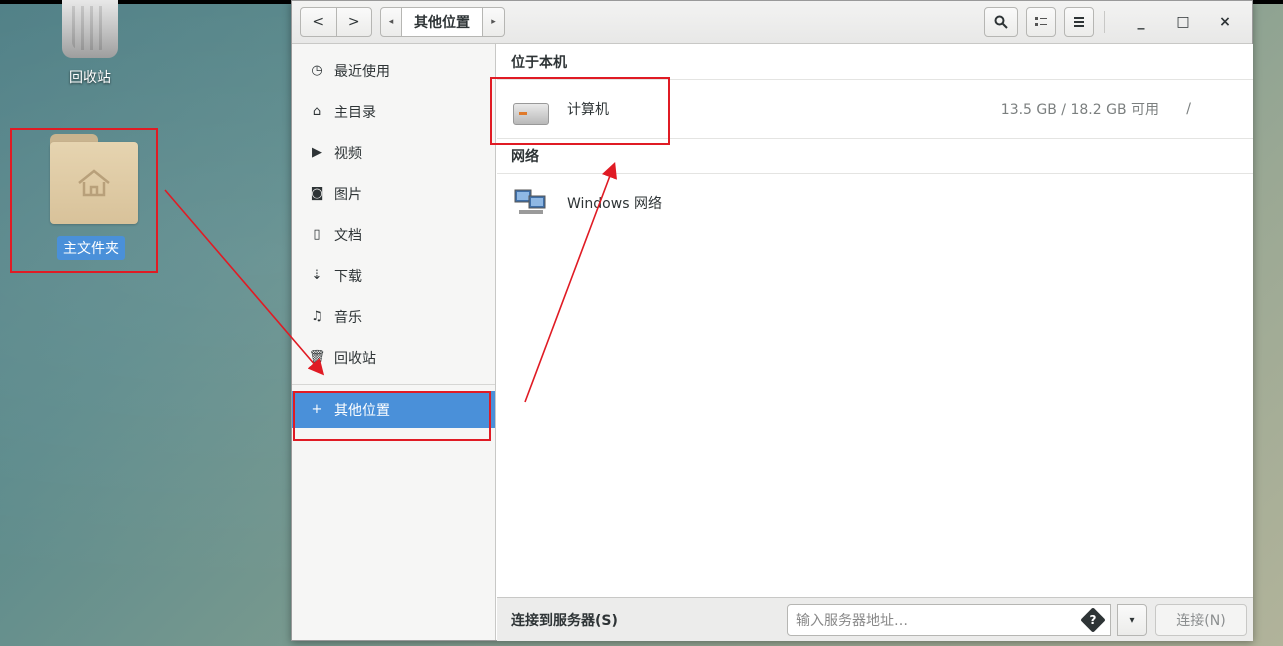  Describe the element at coordinates (392, 416) in the screenshot. I see `annotation-box-other-locations` at that location.